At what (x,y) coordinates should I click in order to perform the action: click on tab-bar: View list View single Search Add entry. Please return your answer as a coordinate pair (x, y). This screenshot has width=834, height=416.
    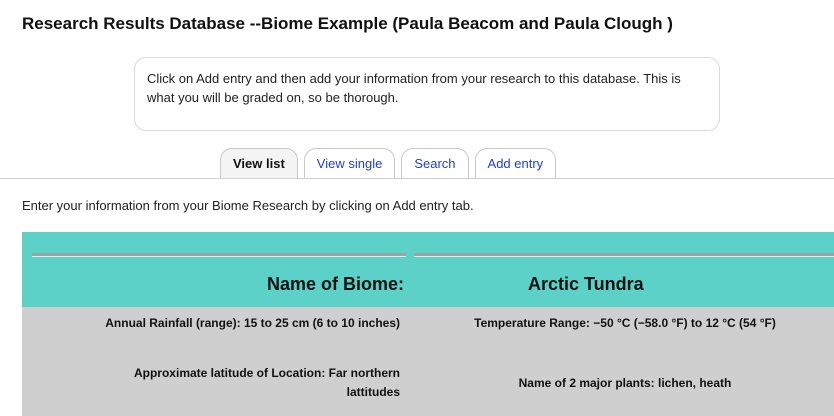
    Looking at the image, I should click on (388, 163).